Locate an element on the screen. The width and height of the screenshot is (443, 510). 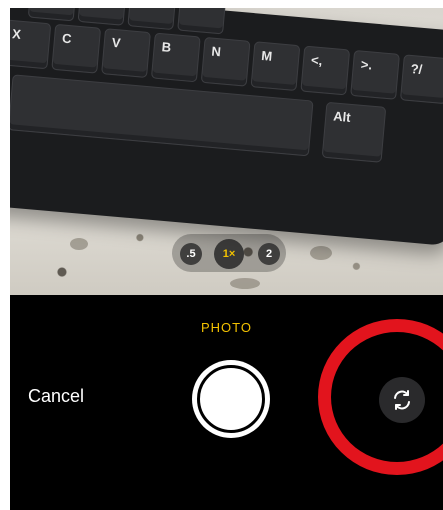
shutter-icon is located at coordinates (231, 399).